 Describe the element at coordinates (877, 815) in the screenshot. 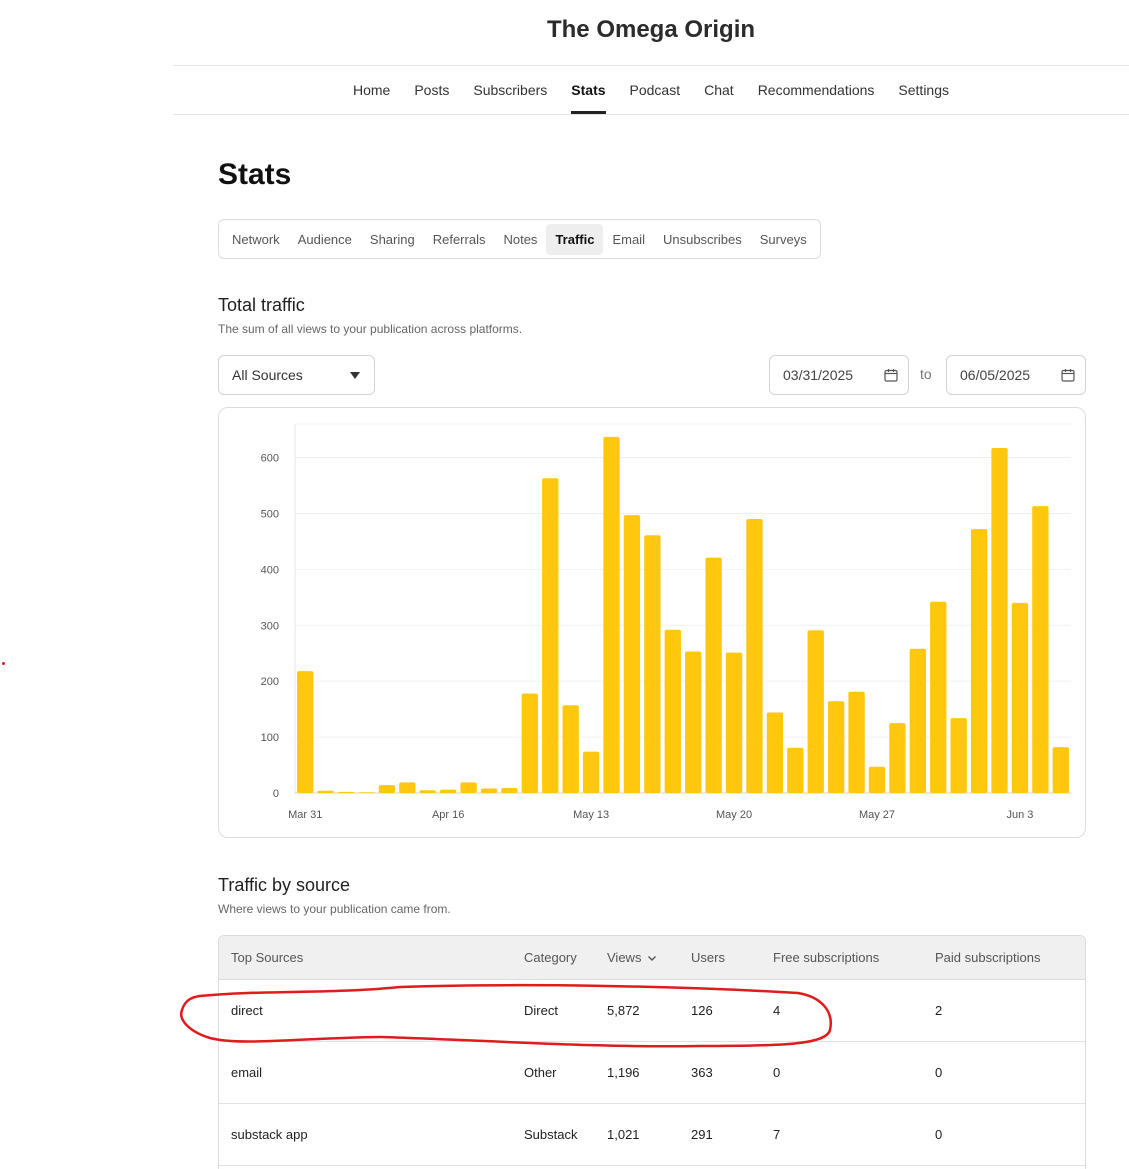

I see `x-tick-label: May 27` at that location.